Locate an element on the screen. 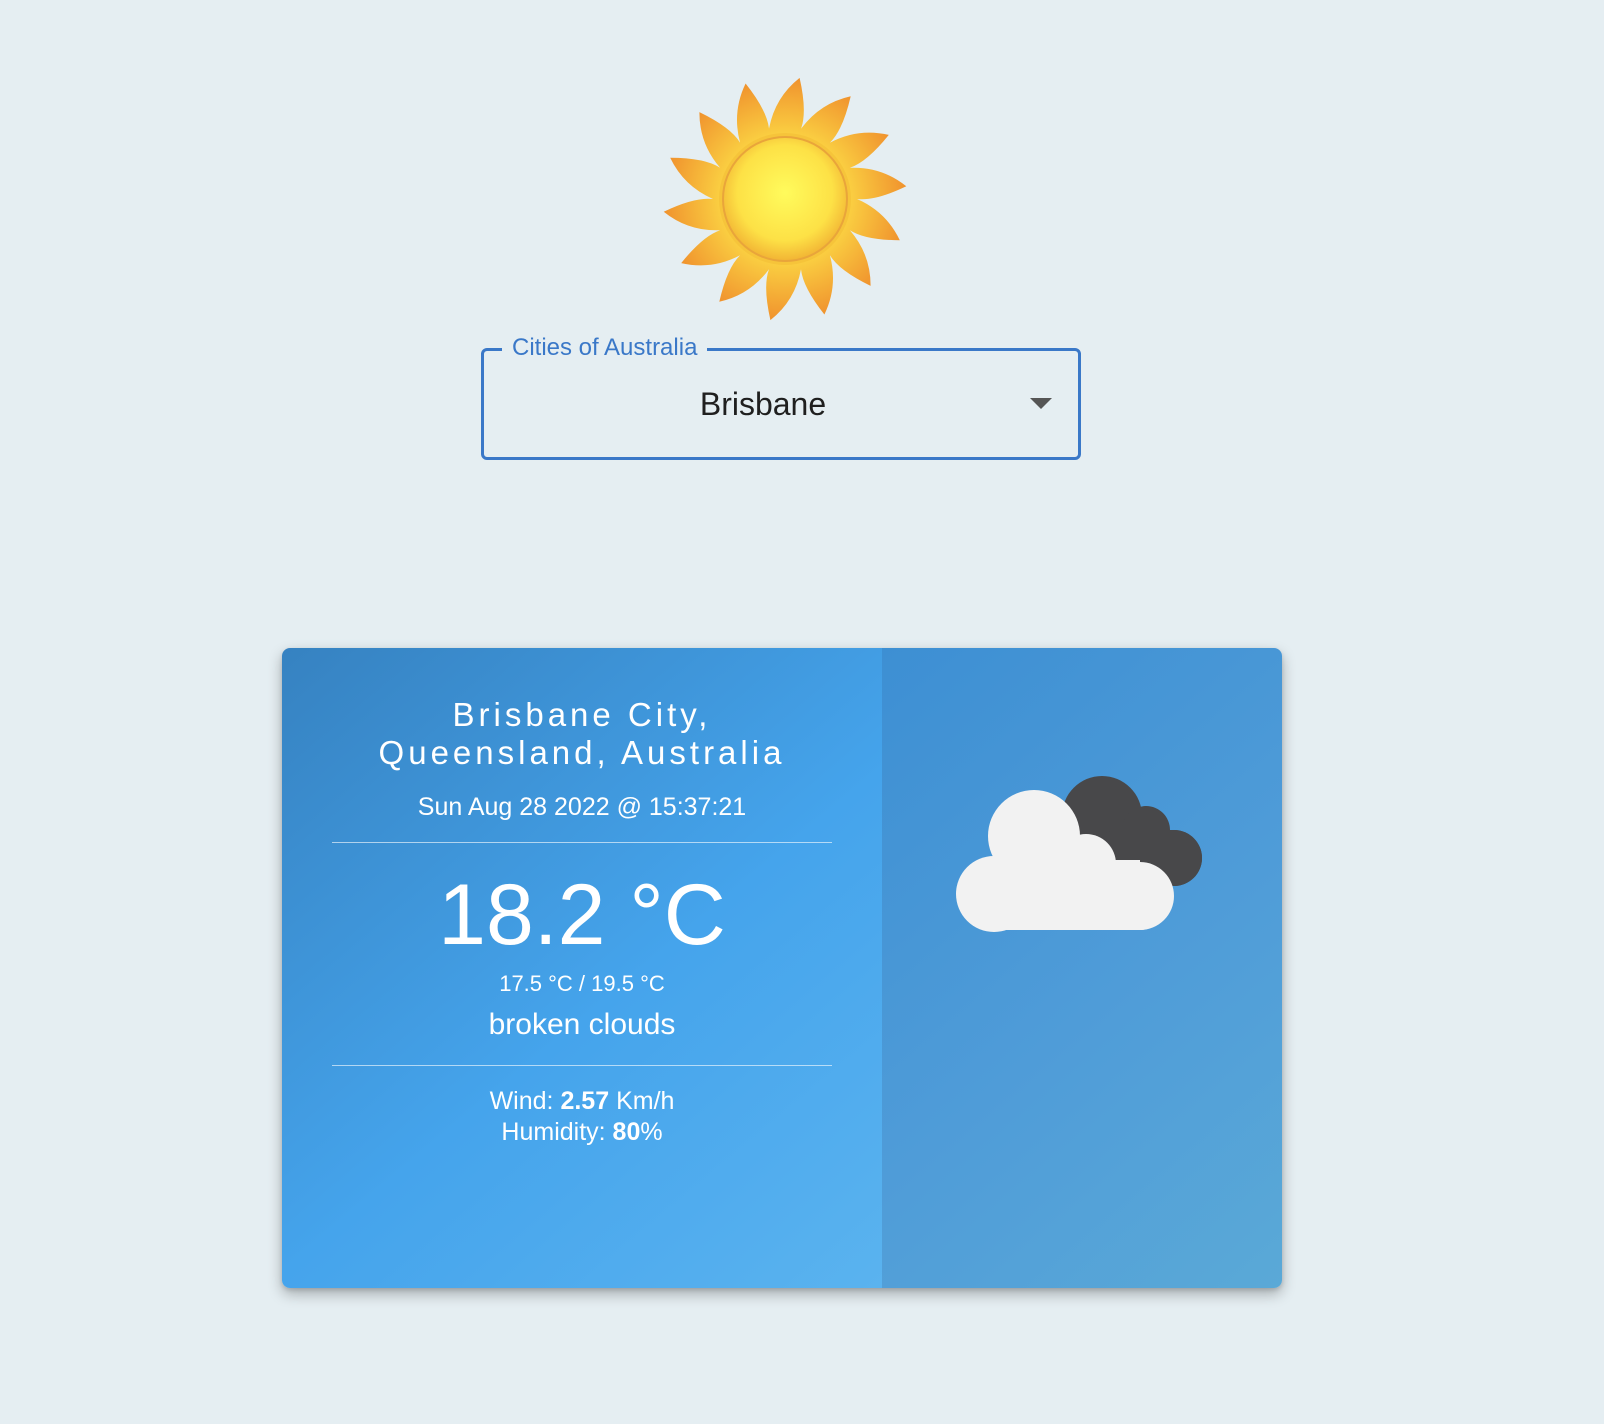  temperature-range: 17.5 °C / 19.5 °C is located at coordinates (582, 983).